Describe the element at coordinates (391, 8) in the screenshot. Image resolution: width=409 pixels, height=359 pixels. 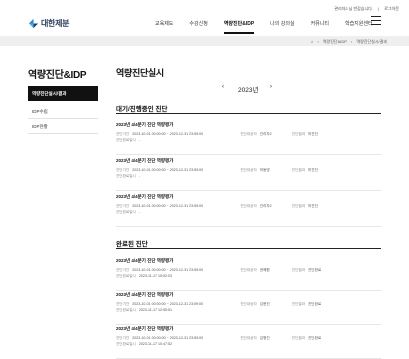
I see `logout-link: 로그아웃` at that location.